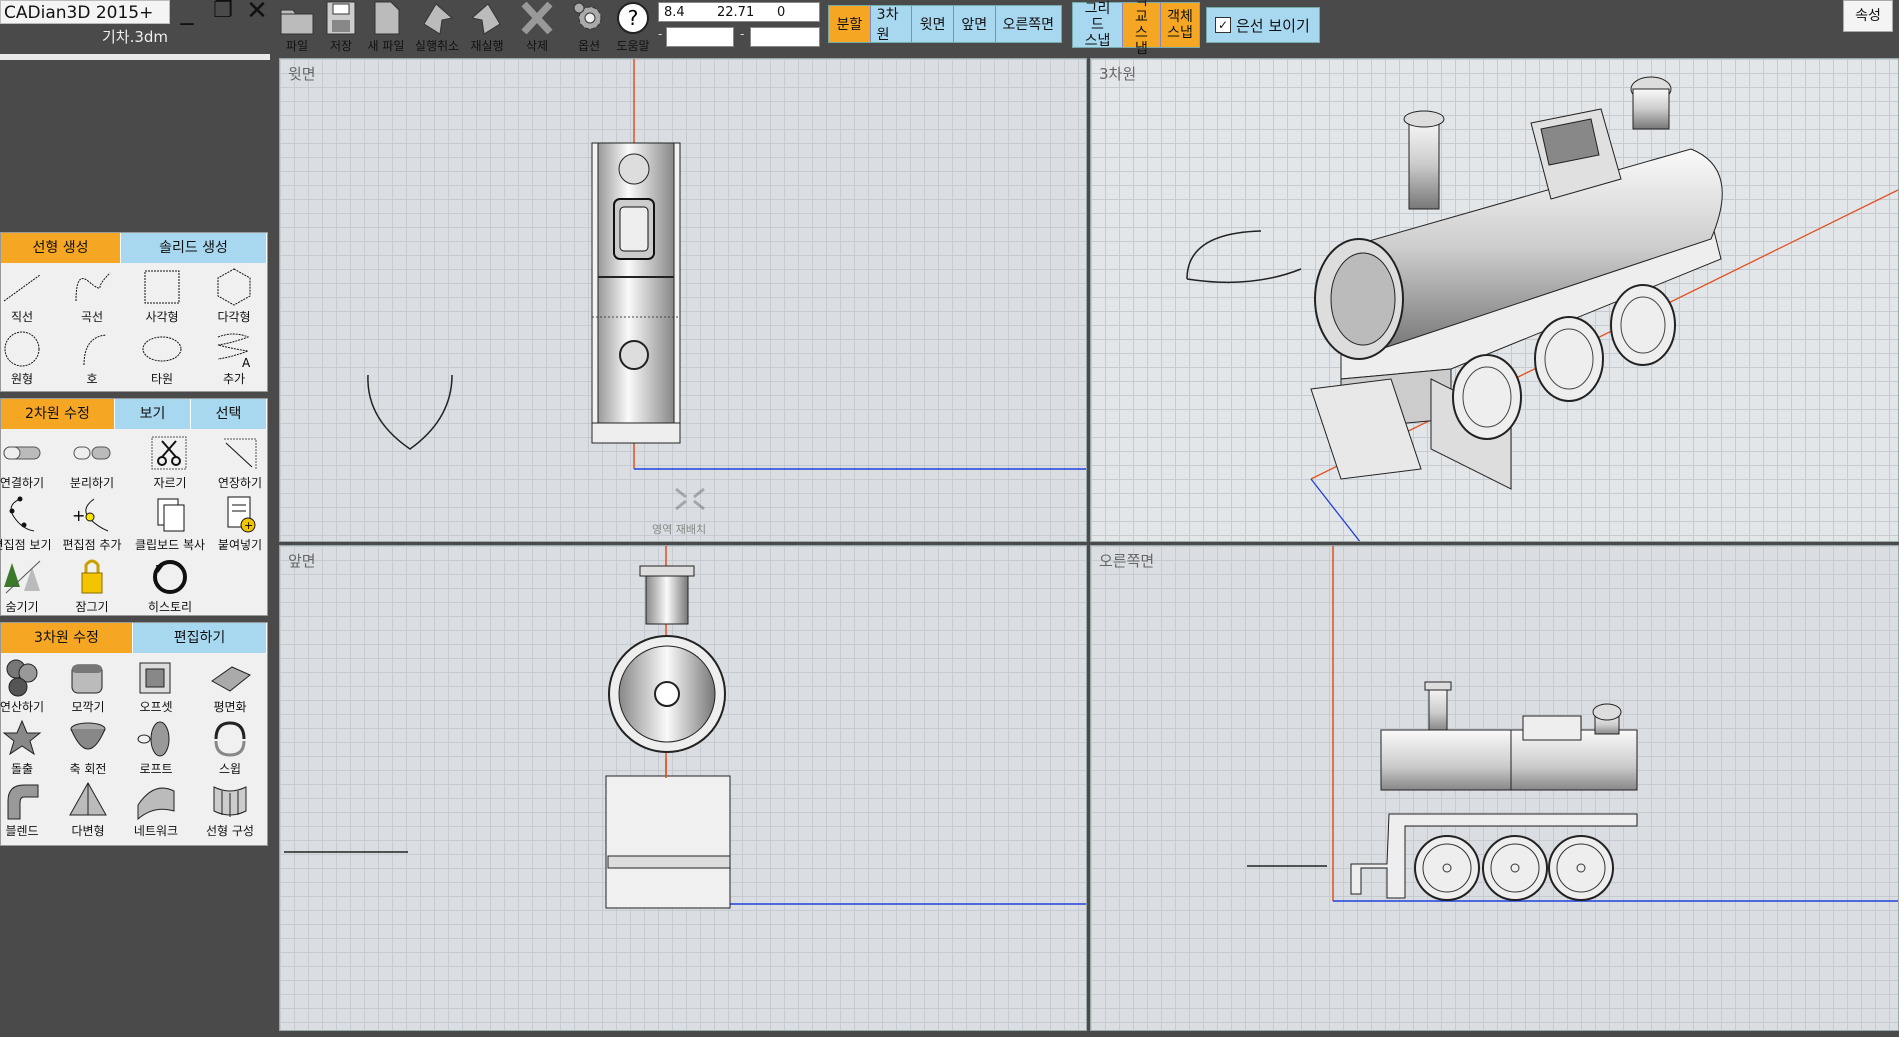  Describe the element at coordinates (22, 831) in the screenshot. I see `blend-tool-label: 블렌드` at that location.